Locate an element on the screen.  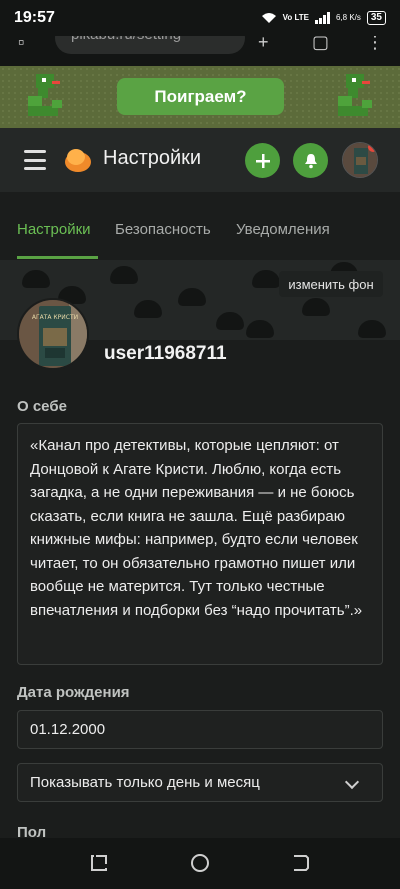
game-banner: Поиграем? is located at coordinates (200, 97).